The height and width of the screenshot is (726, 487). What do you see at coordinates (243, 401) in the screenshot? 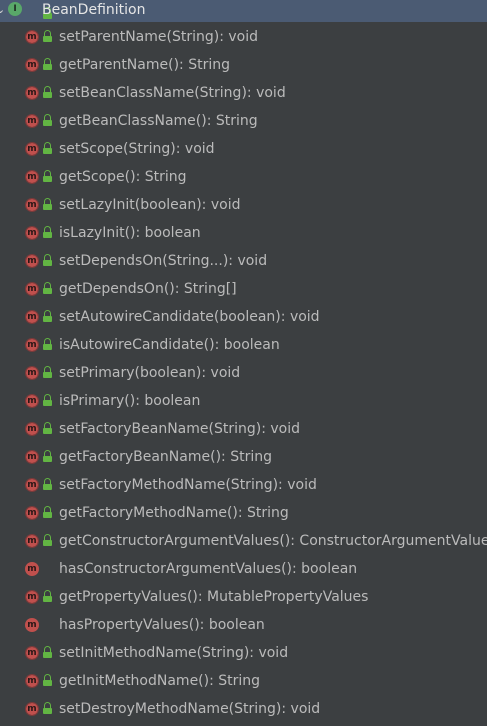
I see `tree-method-item: m isPrimary(): boolean` at bounding box center [243, 401].